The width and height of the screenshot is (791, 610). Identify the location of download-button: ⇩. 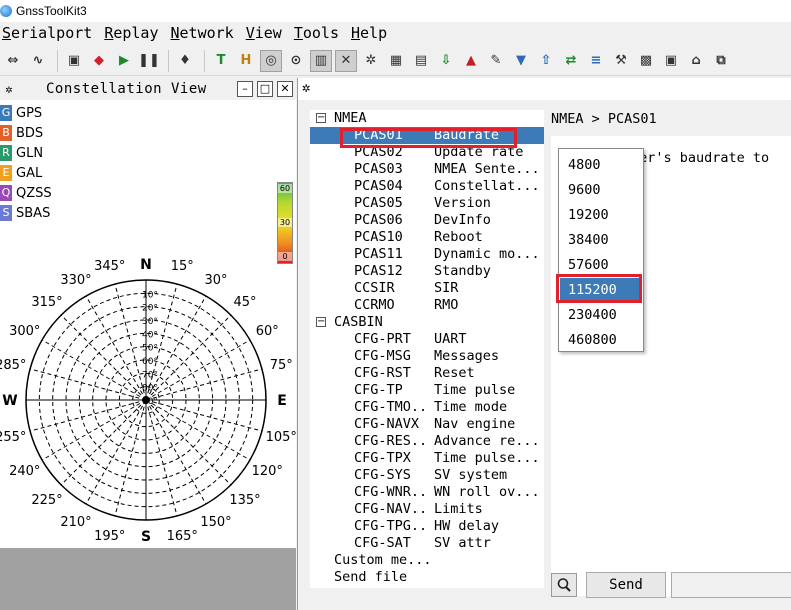
(446, 61).